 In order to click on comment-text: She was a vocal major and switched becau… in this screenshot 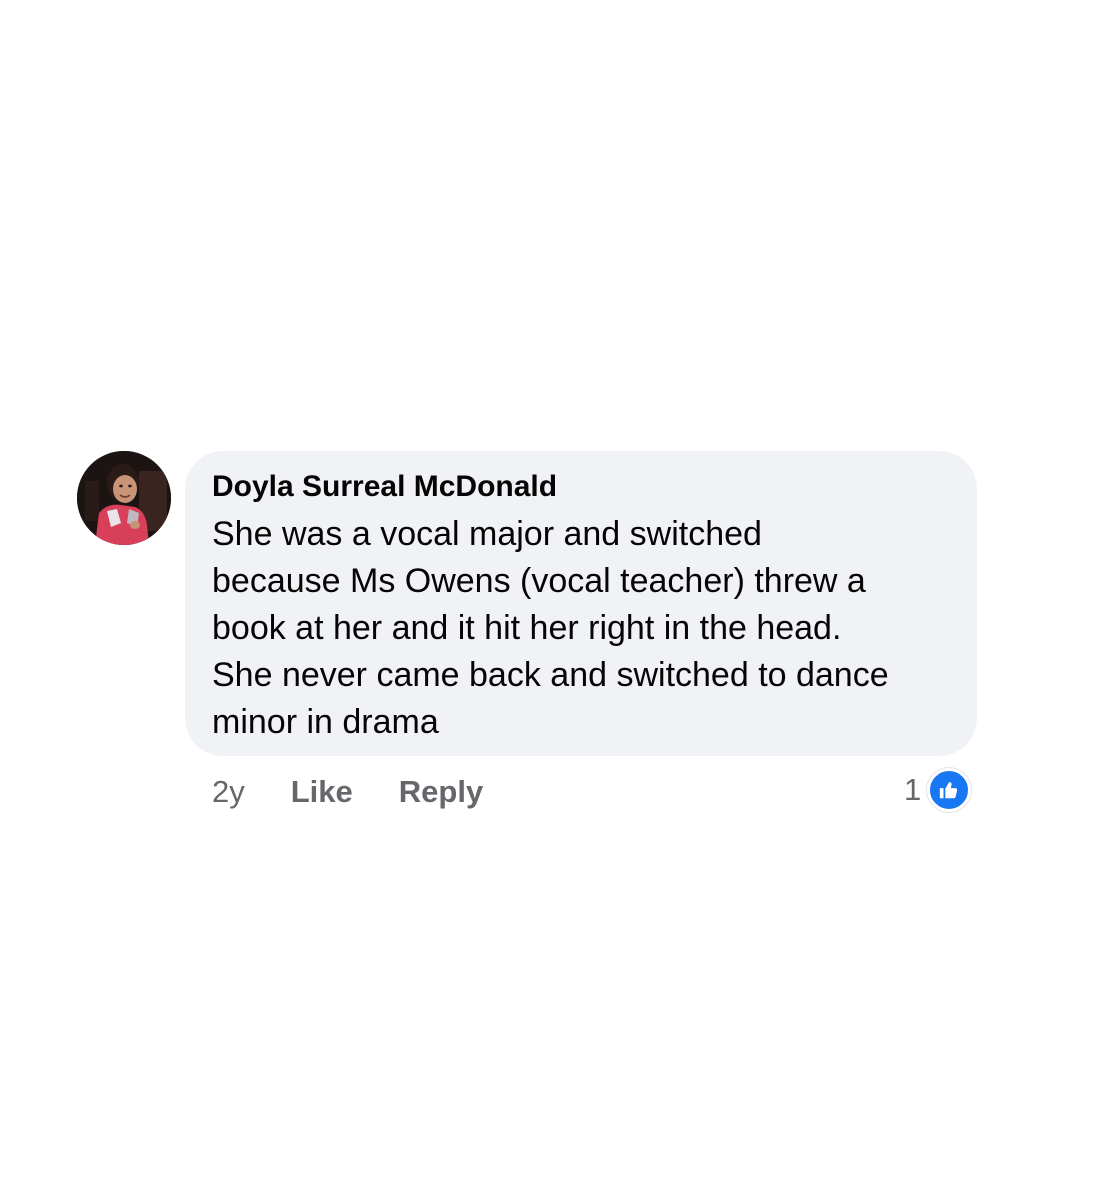, I will do `click(579, 628)`.